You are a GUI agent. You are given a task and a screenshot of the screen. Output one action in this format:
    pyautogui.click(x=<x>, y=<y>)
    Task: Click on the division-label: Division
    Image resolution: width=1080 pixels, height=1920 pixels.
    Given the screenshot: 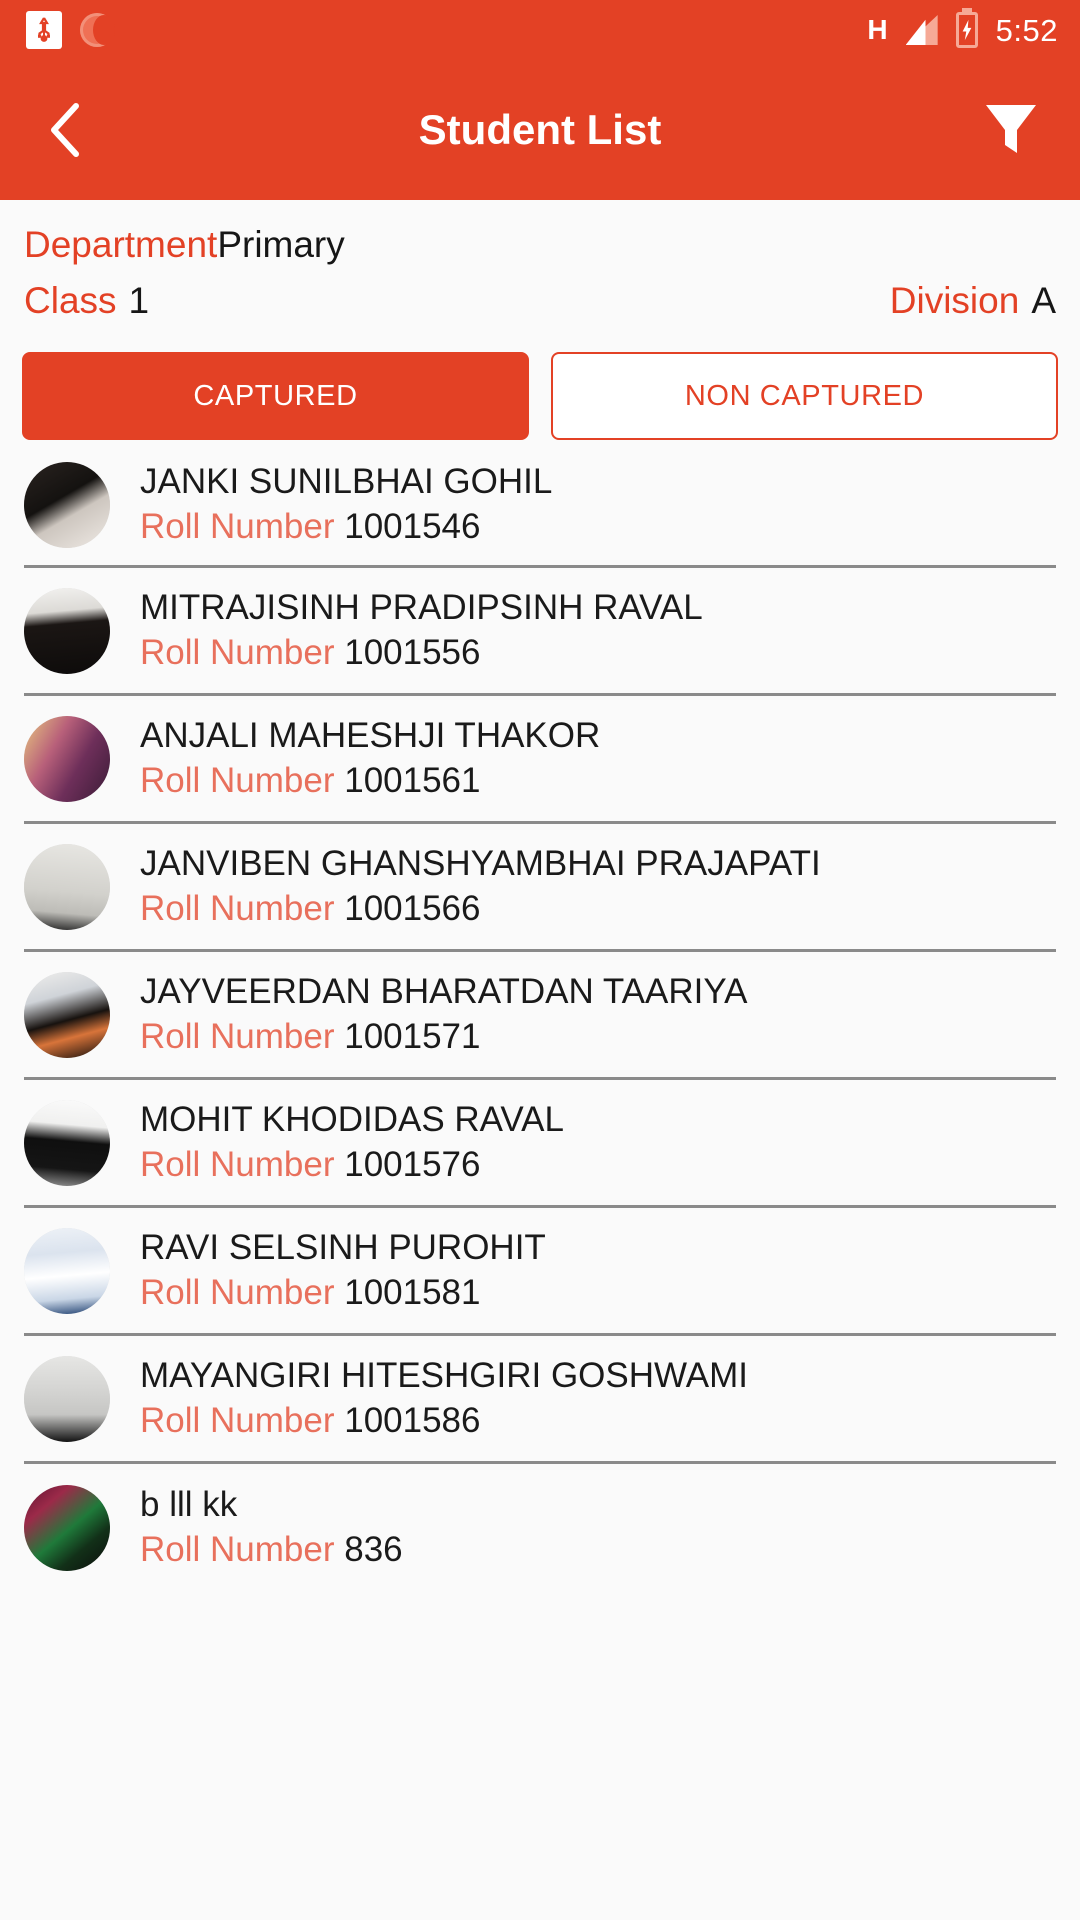 What is the action you would take?
    pyautogui.click(x=954, y=300)
    